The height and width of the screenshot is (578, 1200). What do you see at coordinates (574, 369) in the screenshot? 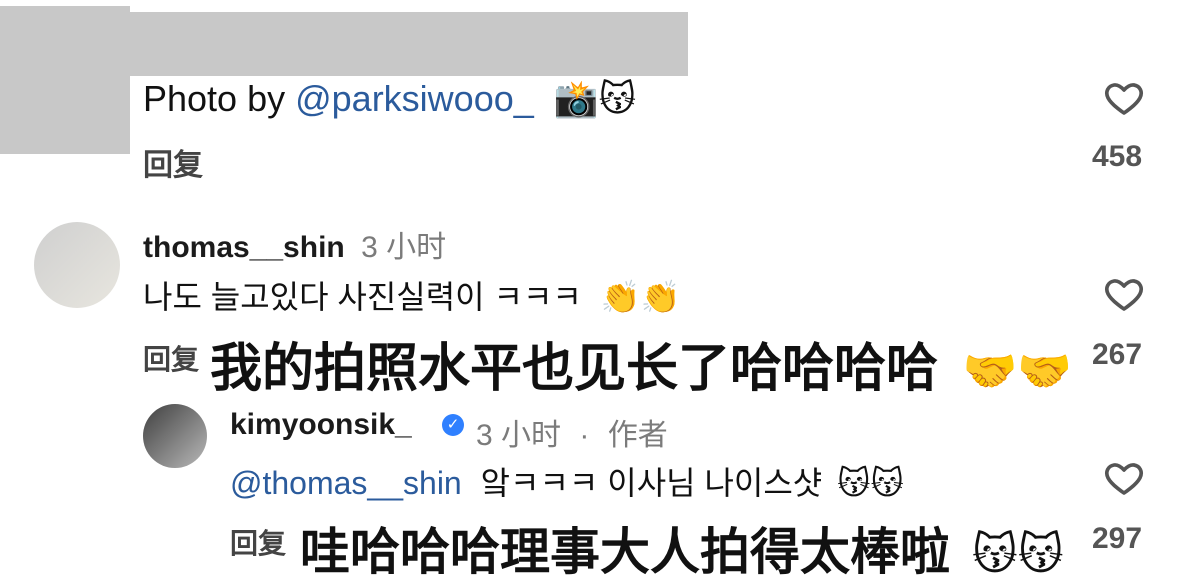
I see `thomas-translation-text: 我的拍照水平也见长了哈哈哈哈` at bounding box center [574, 369].